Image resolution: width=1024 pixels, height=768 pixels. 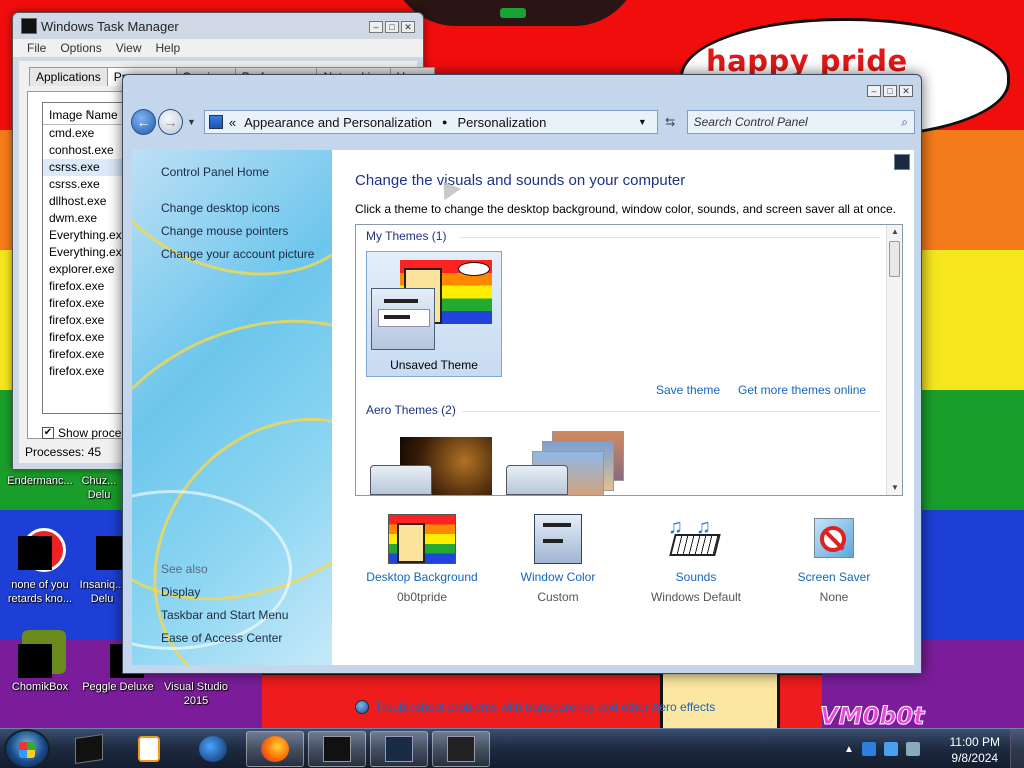 I want to click on search-input: Search Control Panel ⌕, so click(x=800, y=122).